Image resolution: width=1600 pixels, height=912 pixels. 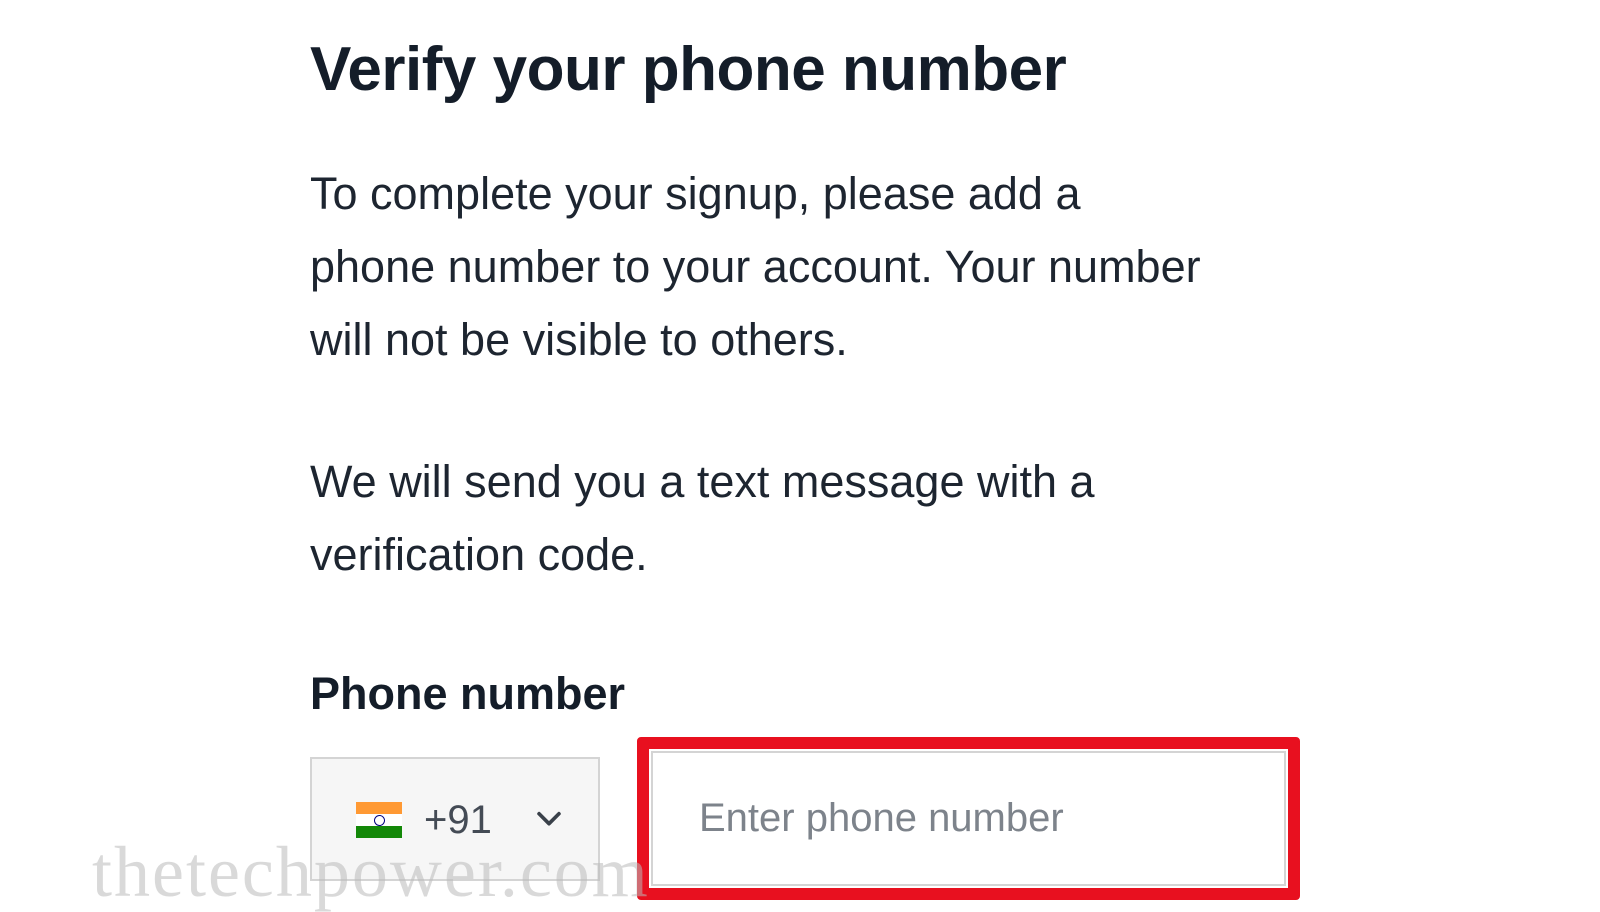 I want to click on sms-notice-line: We will send you a text message with a, so click(x=702, y=481).